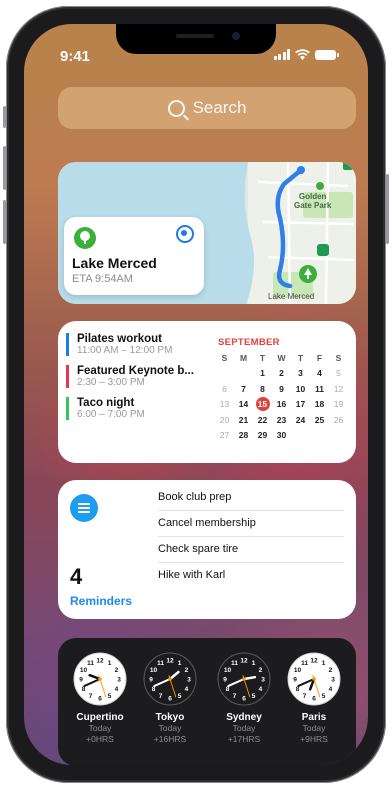  I want to click on clock-sydney: 1 2 3 4 5 6 7 8 9 10 11 12 Sydney Today +17HRS, so click(244, 698).